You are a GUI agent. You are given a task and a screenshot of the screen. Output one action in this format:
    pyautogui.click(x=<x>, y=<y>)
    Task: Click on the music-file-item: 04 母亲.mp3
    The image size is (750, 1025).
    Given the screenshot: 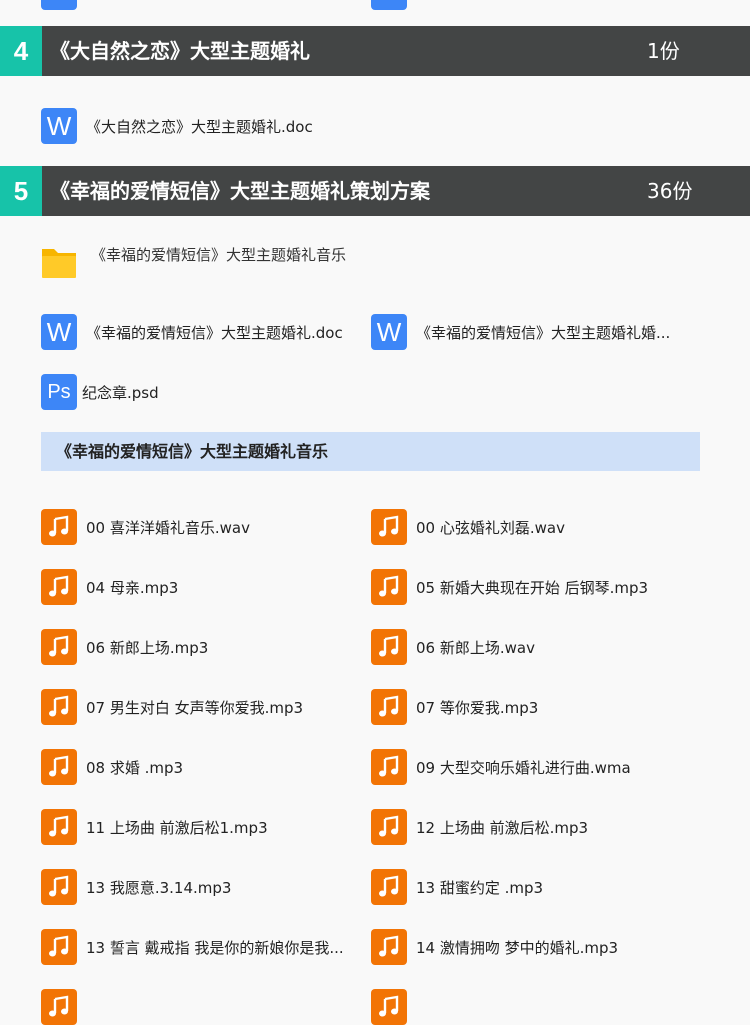 What is the action you would take?
    pyautogui.click(x=109, y=587)
    